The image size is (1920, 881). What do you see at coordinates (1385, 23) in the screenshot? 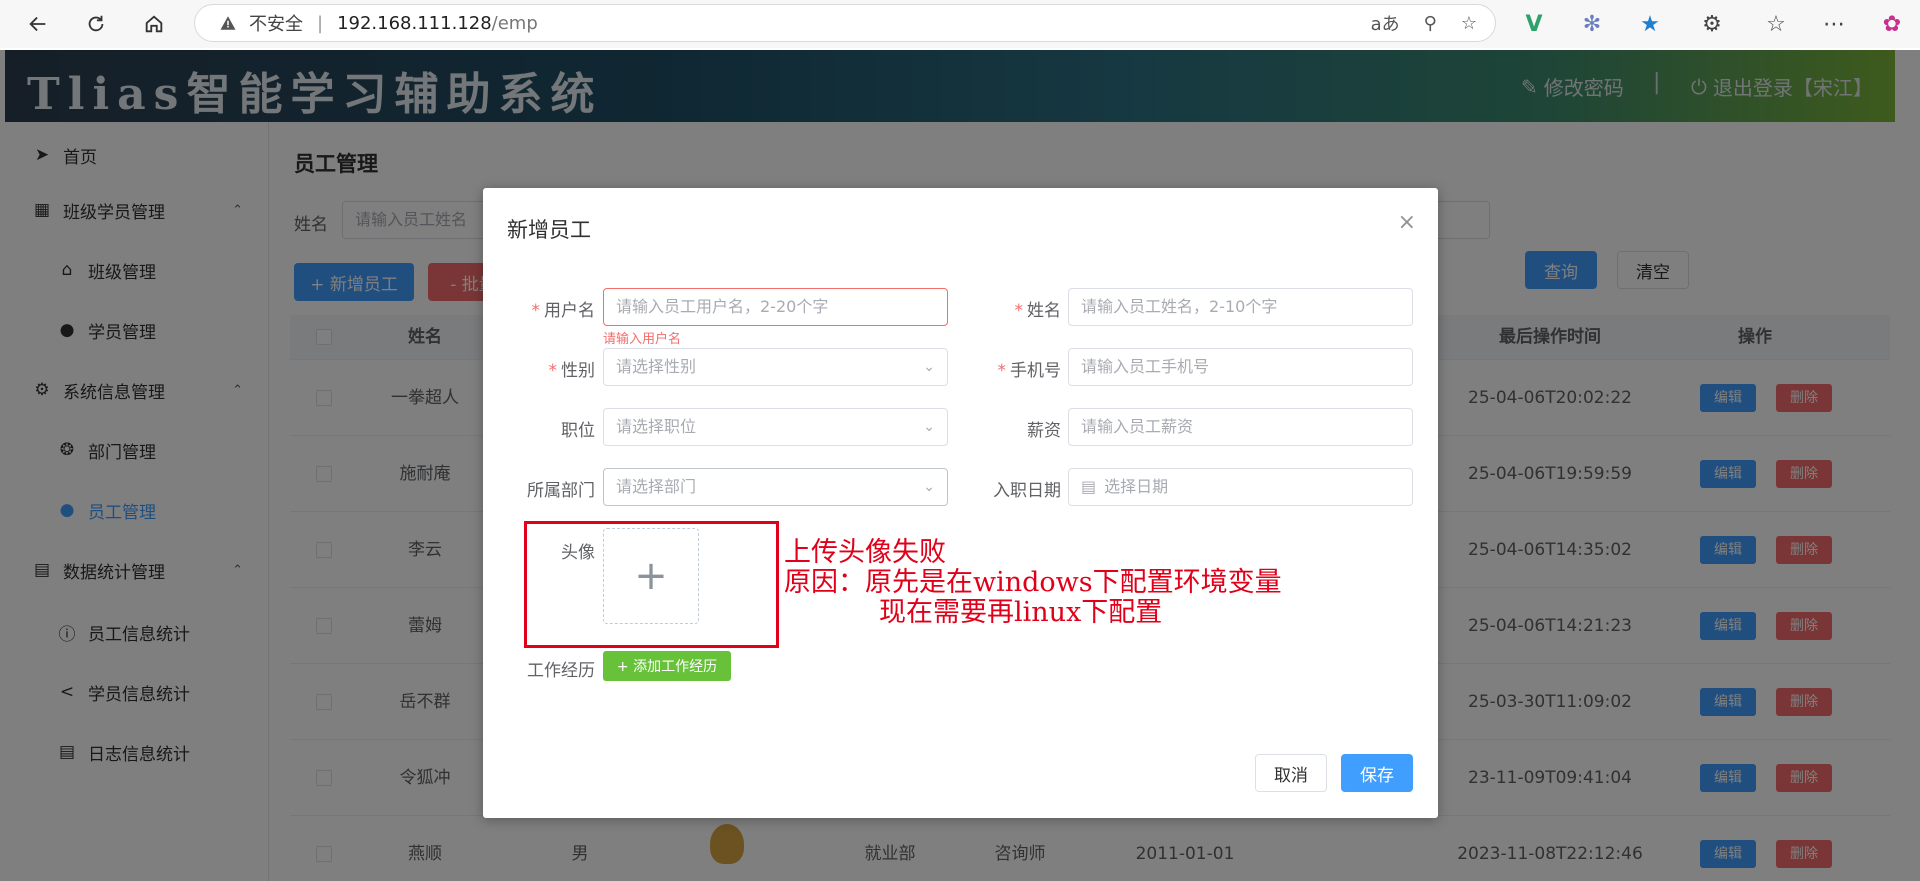
I see `read-aloud-icon: aあ` at bounding box center [1385, 23].